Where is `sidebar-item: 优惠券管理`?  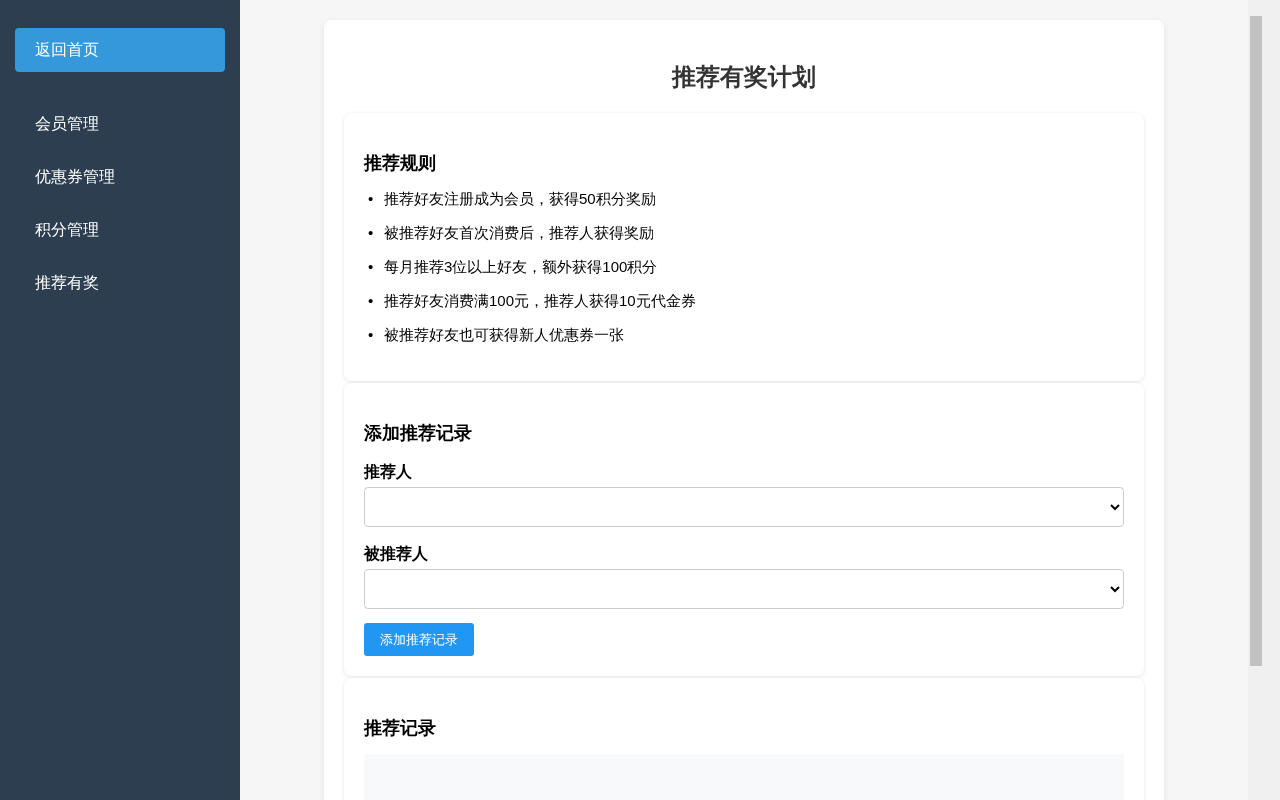 sidebar-item: 优惠券管理 is located at coordinates (120, 177).